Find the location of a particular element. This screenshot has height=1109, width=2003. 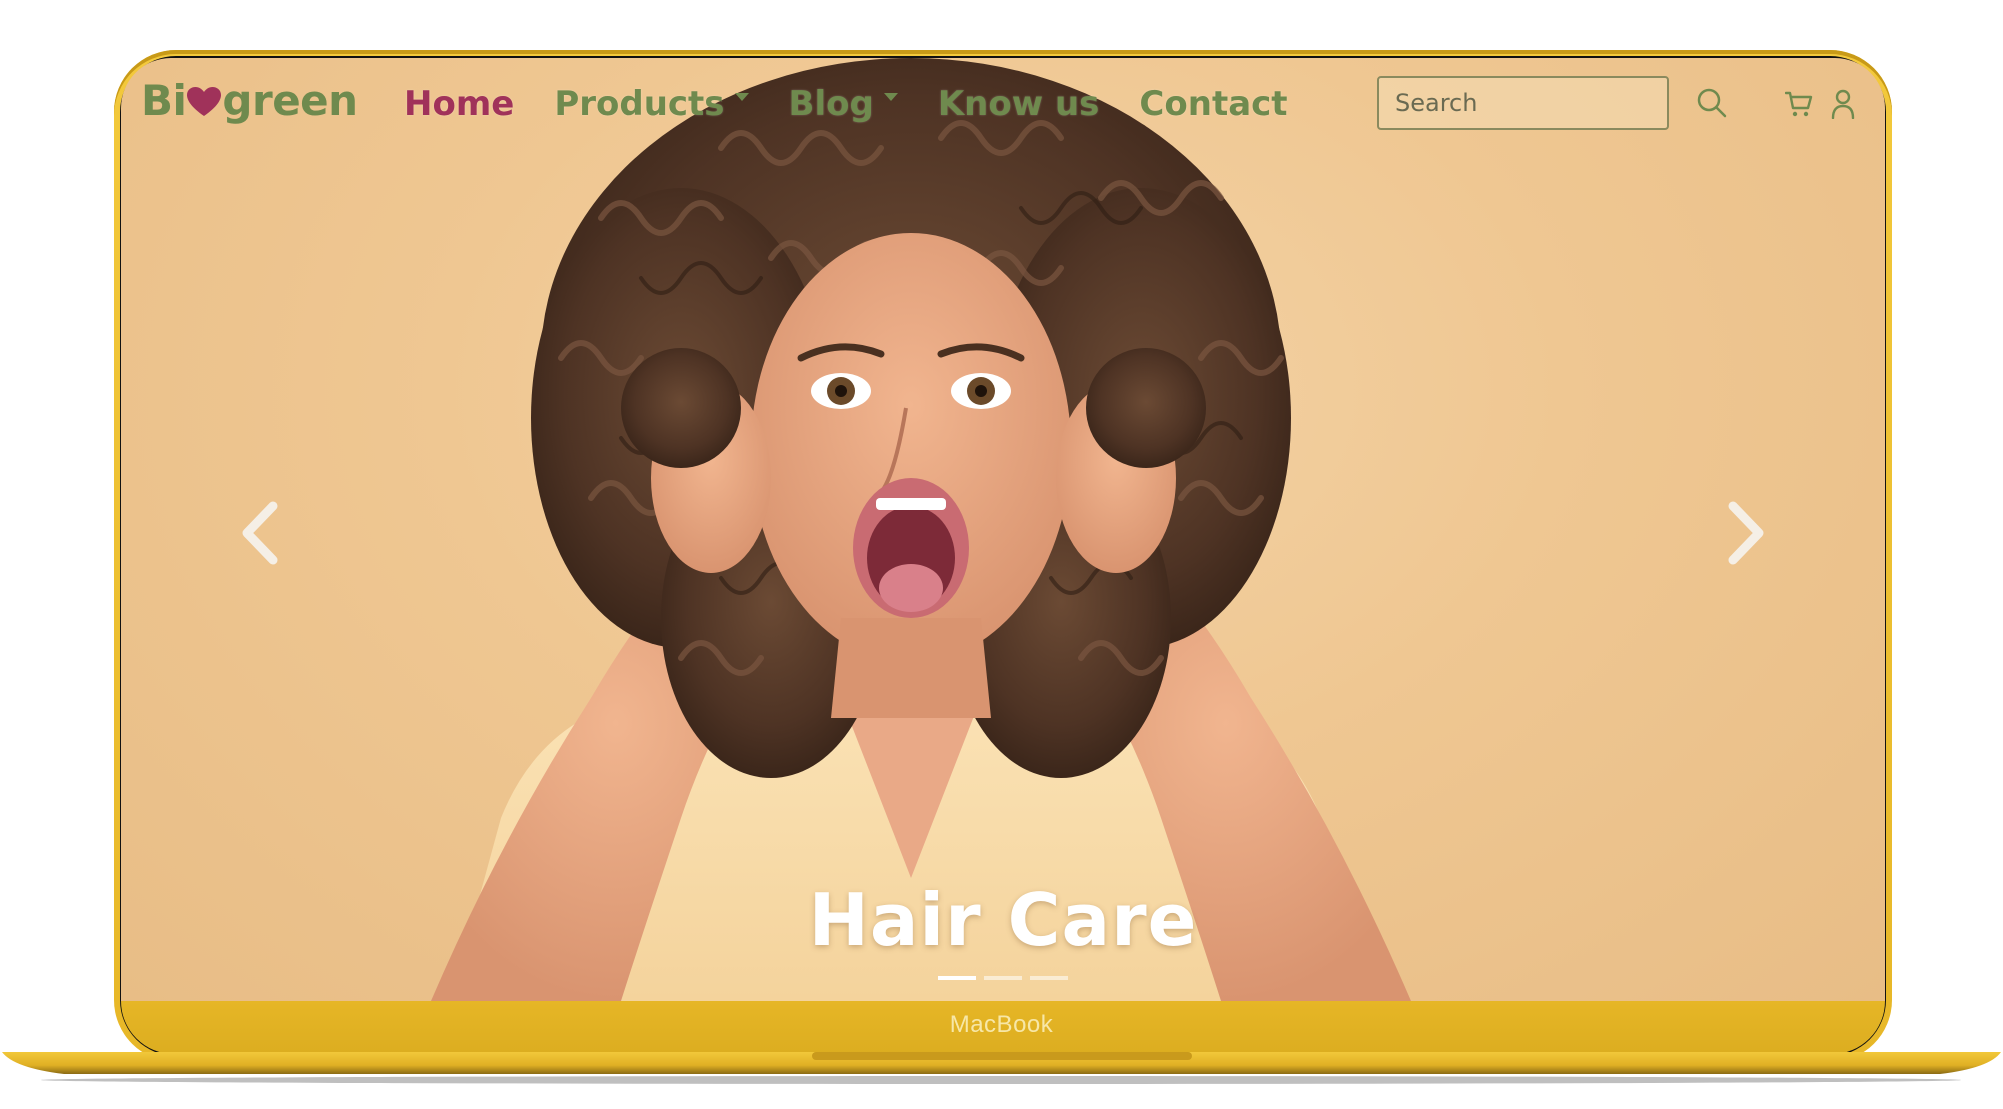

user-icon is located at coordinates (1843, 104).